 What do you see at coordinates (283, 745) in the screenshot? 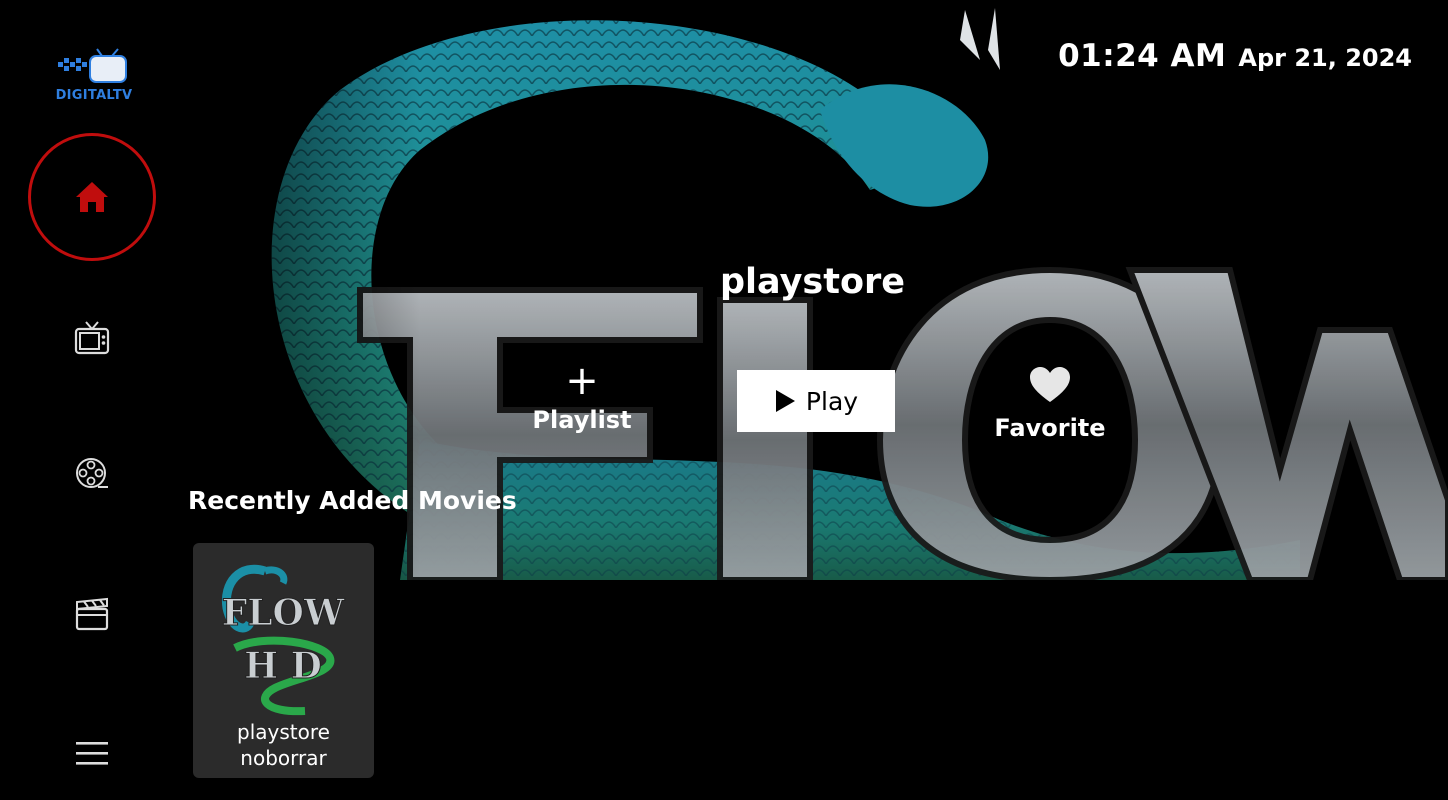
I see `movie-card-title: playstore noborrar` at bounding box center [283, 745].